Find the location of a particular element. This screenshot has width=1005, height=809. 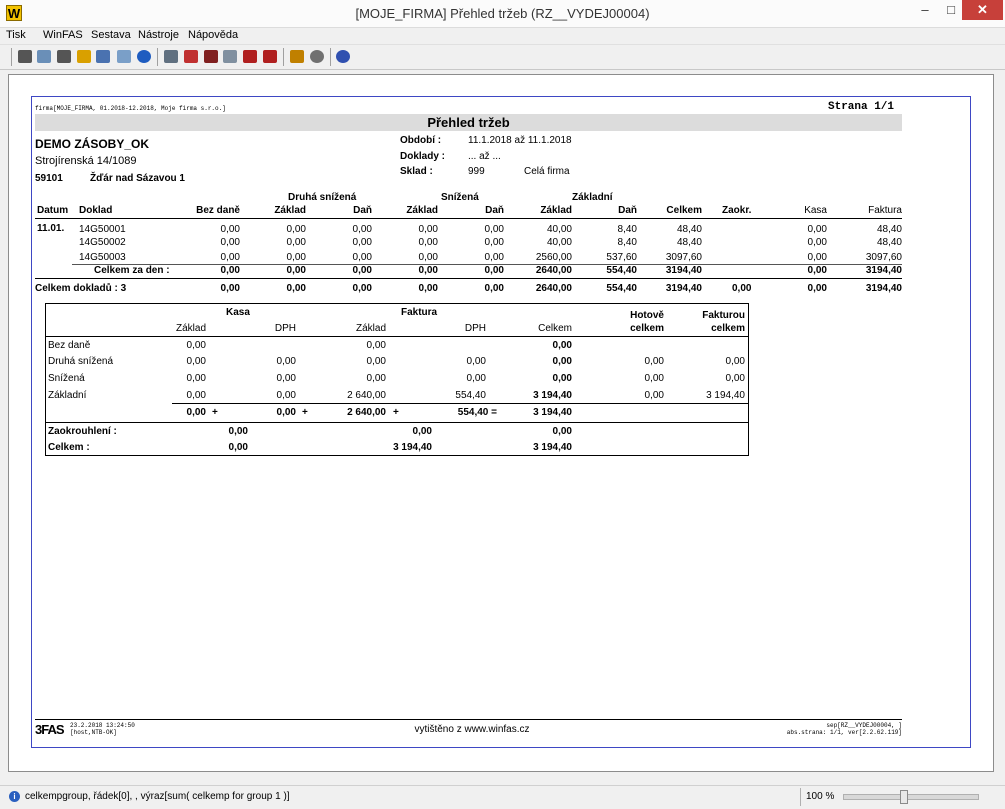

page-setup-icon is located at coordinates (124, 56).